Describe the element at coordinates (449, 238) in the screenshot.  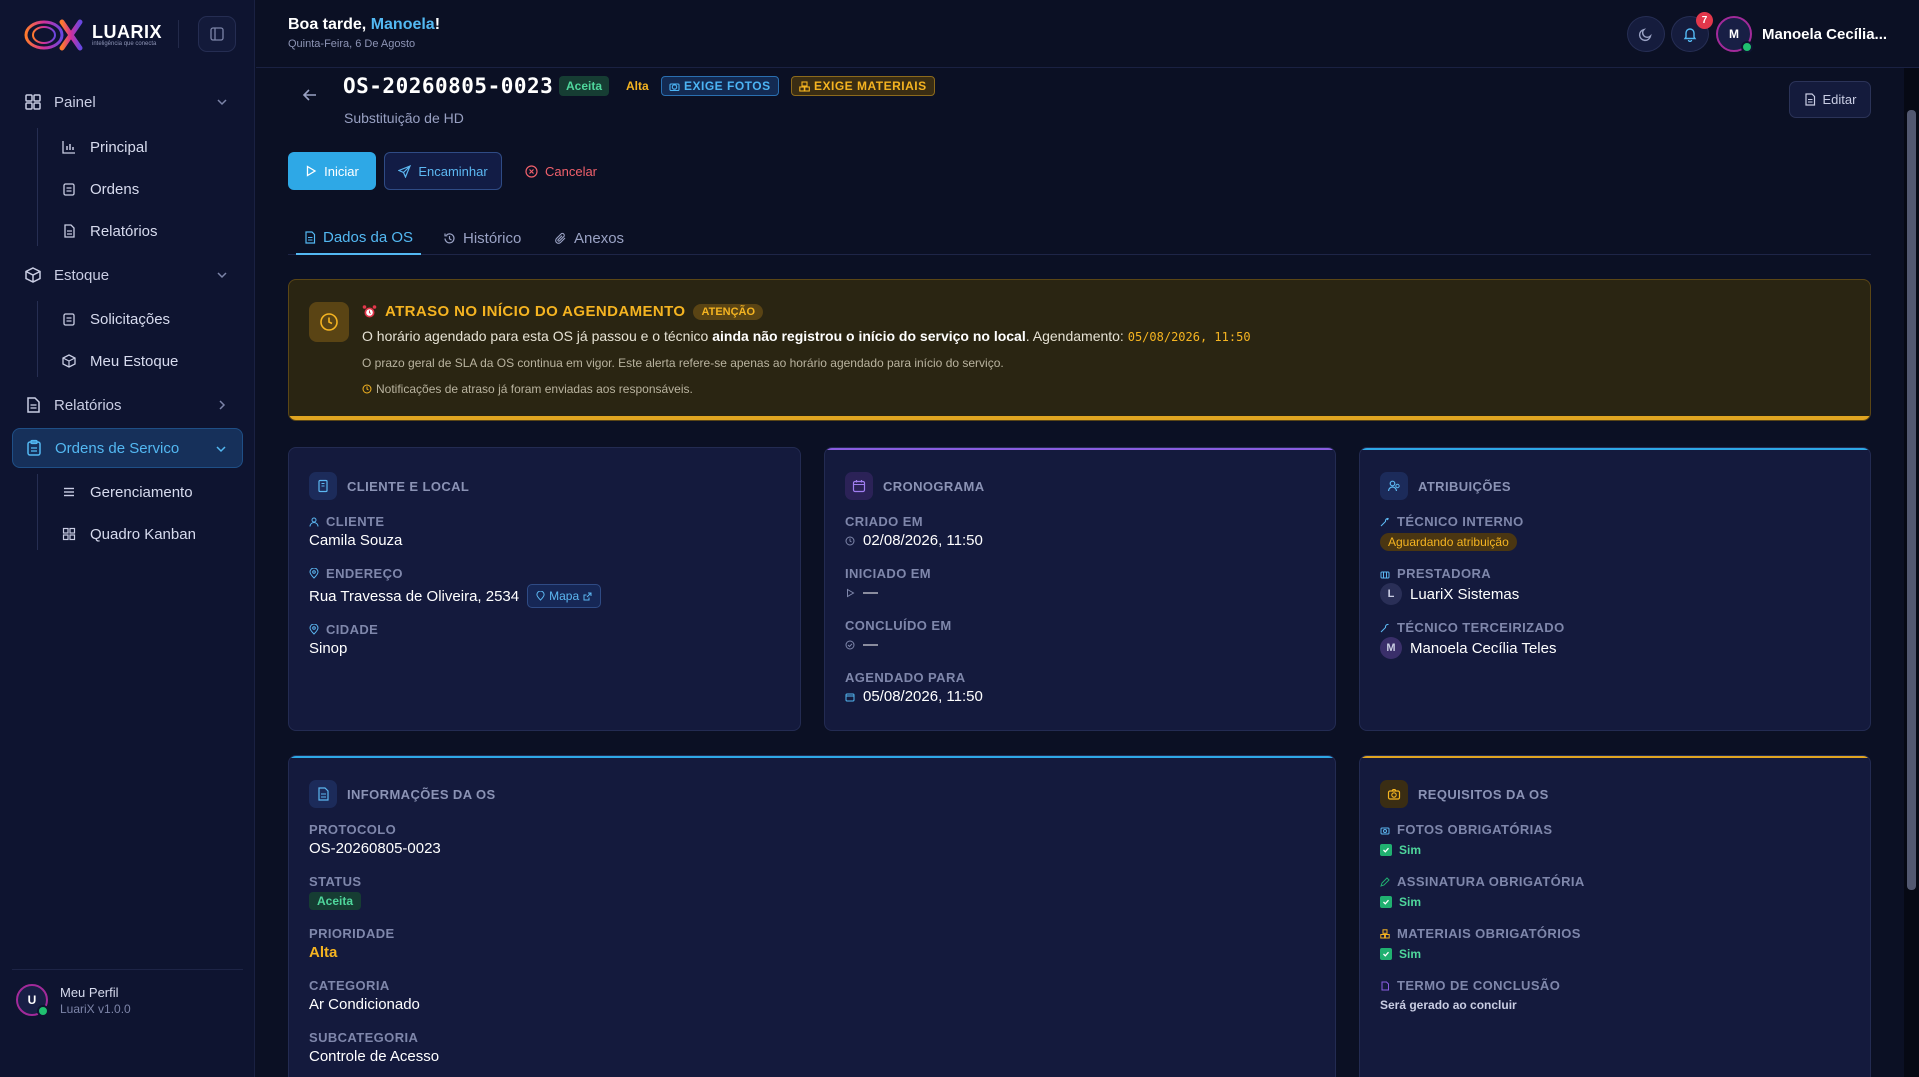
I see `history-icon` at that location.